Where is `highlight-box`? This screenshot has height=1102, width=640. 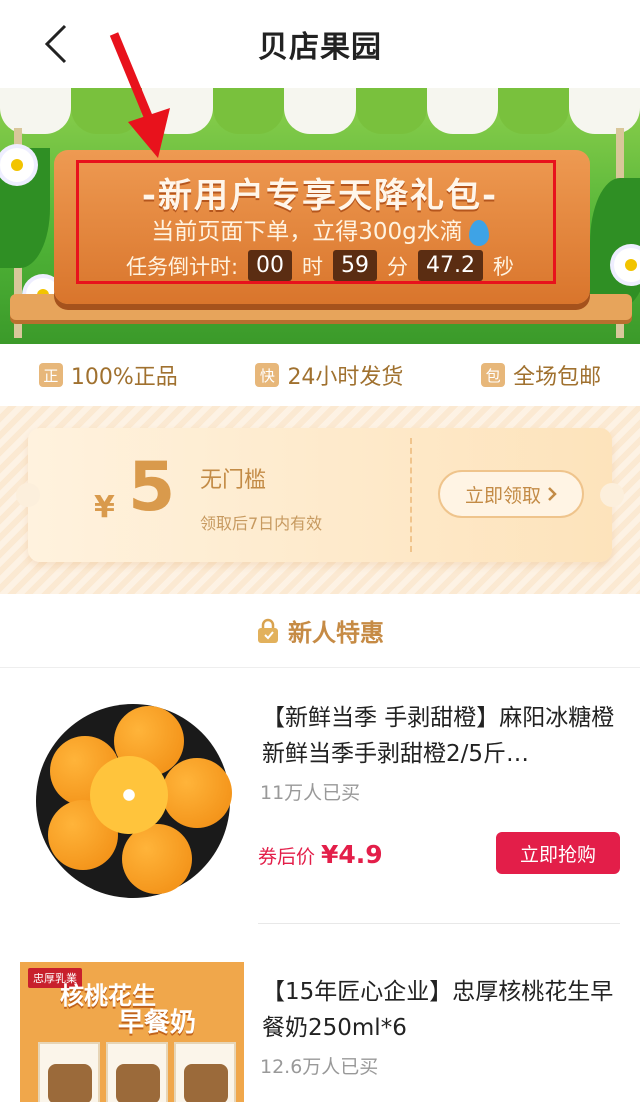
highlight-box is located at coordinates (316, 222).